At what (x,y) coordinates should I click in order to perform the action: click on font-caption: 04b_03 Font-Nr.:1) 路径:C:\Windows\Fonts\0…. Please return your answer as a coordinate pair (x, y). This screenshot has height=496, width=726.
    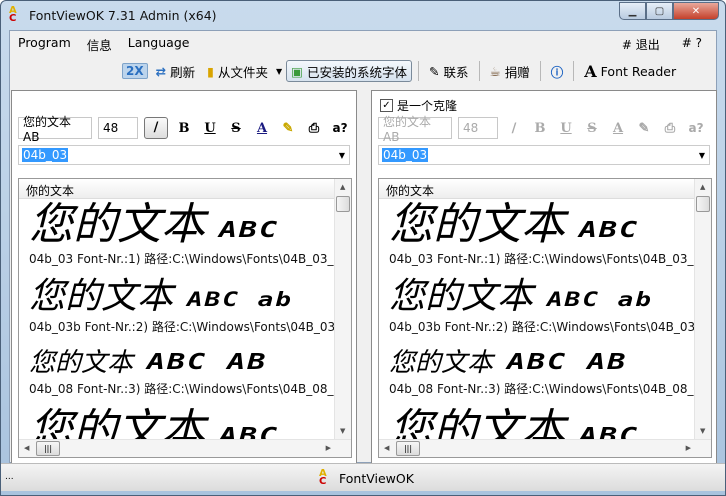
    Looking at the image, I should click on (541, 259).